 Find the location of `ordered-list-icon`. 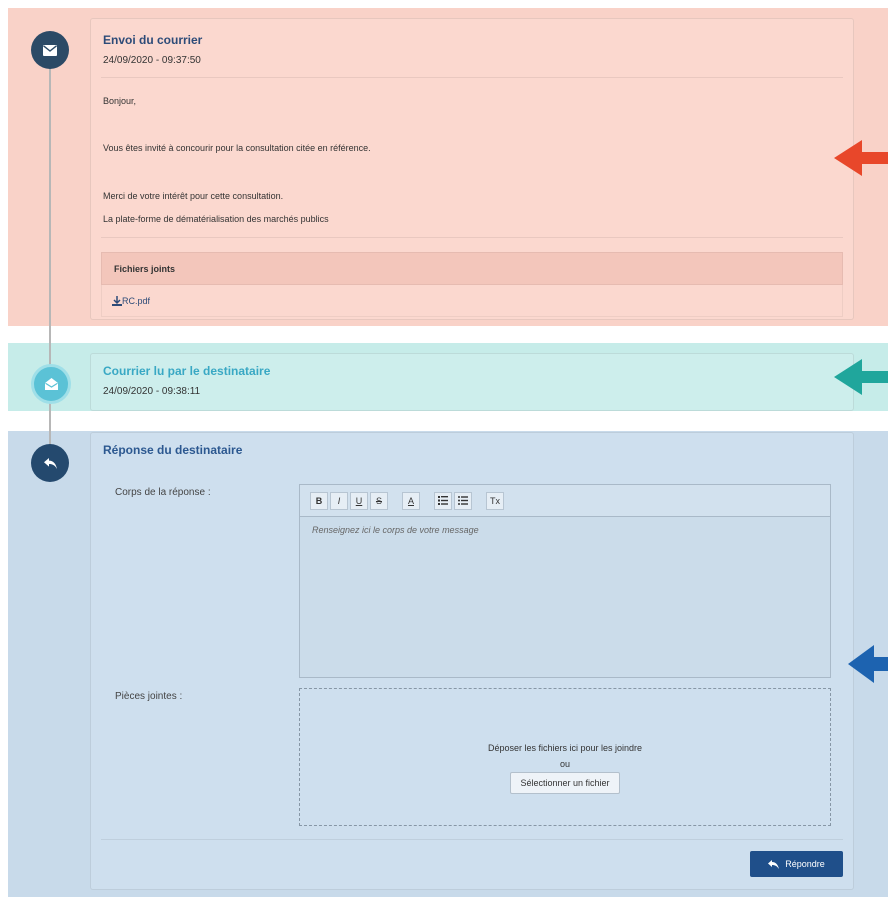

ordered-list-icon is located at coordinates (443, 500).